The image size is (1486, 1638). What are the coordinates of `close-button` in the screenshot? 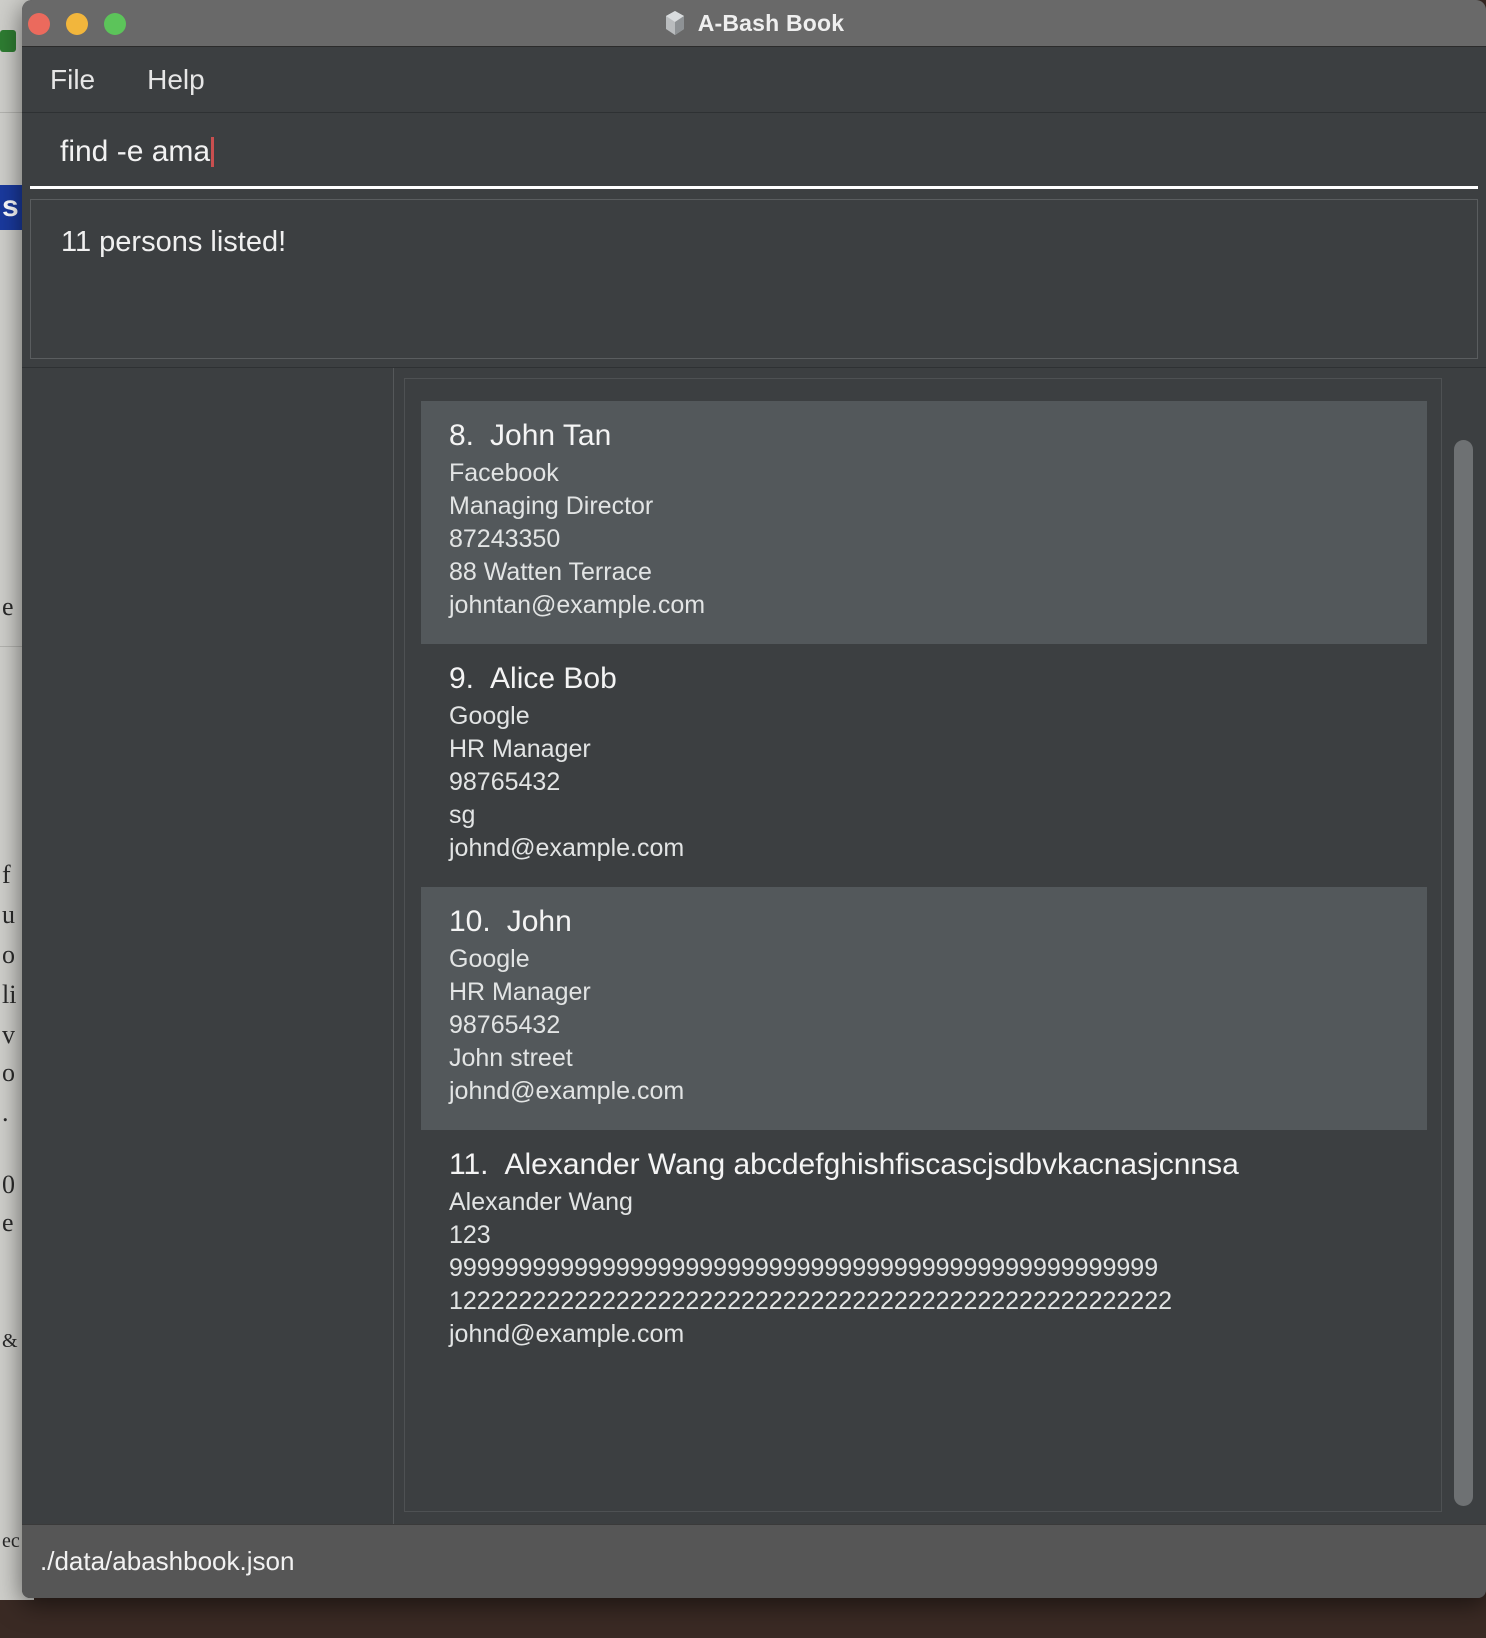 It's located at (39, 23).